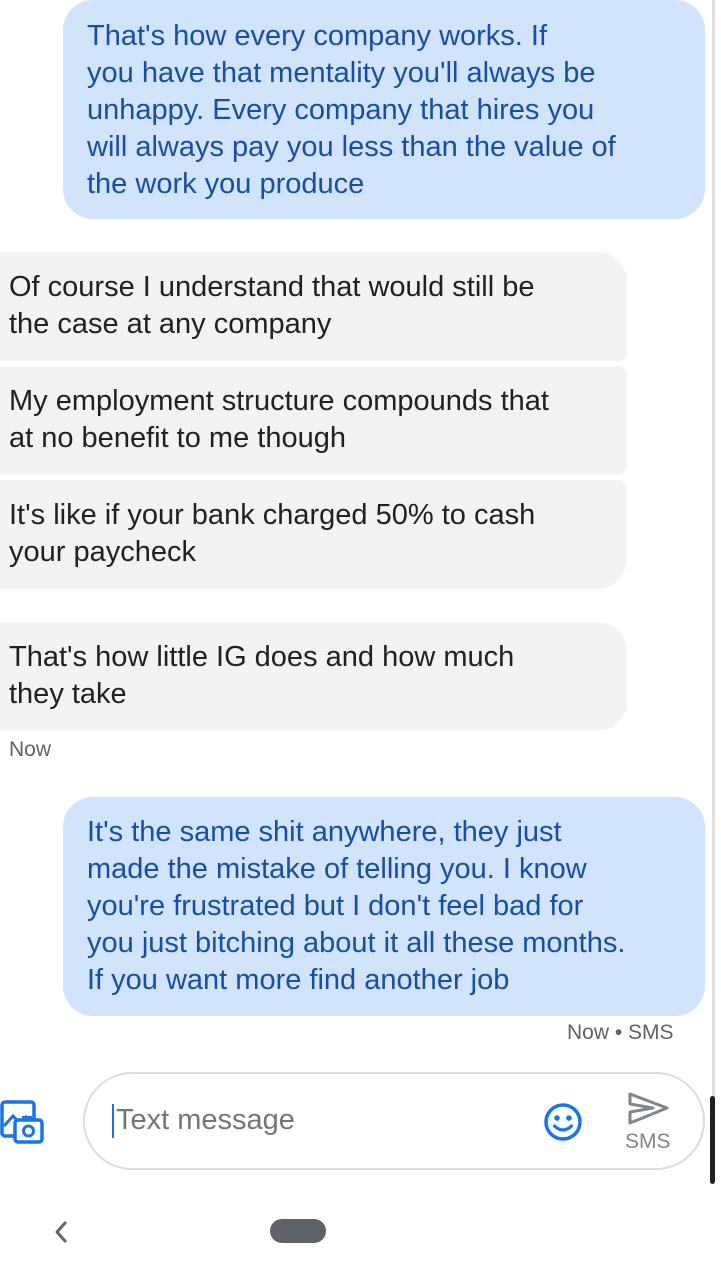 The height and width of the screenshot is (1280, 721). What do you see at coordinates (713, 590) in the screenshot?
I see `scroll-track` at bounding box center [713, 590].